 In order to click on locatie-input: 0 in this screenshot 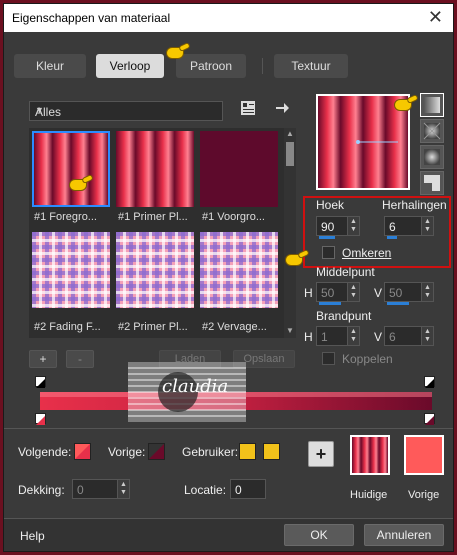, I will do `click(248, 489)`.